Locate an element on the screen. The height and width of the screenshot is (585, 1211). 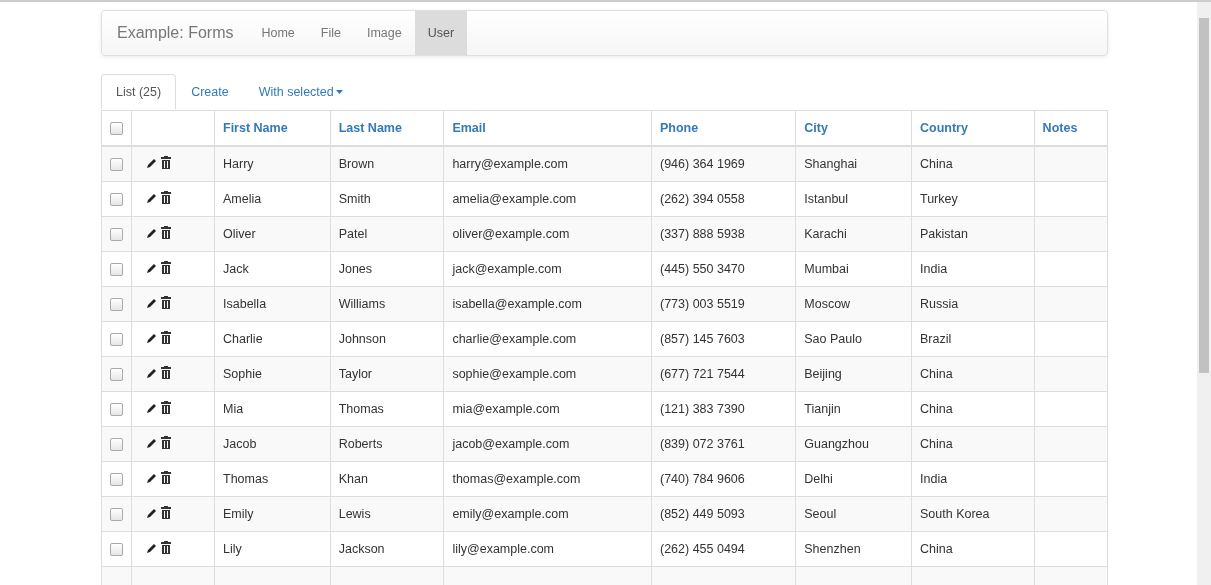
brand: Example: Forms is located at coordinates (175, 33).